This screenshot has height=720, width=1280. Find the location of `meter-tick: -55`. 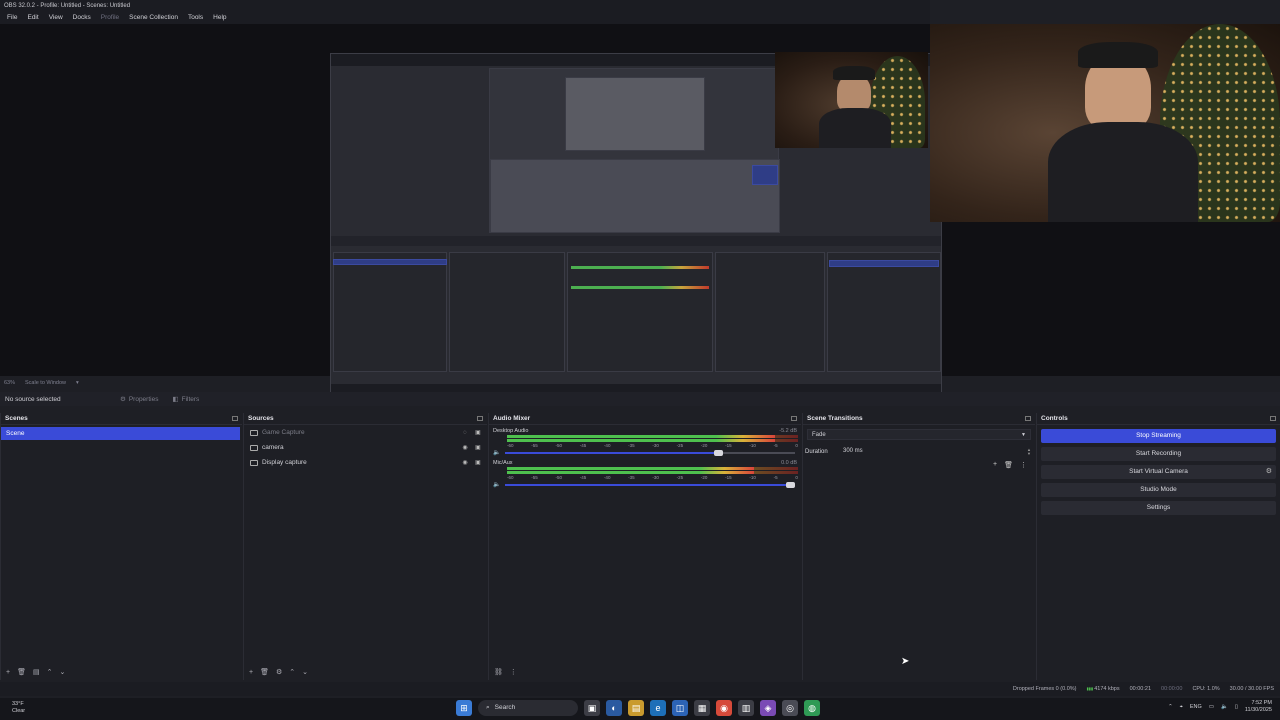

meter-tick: -55 is located at coordinates (534, 477).